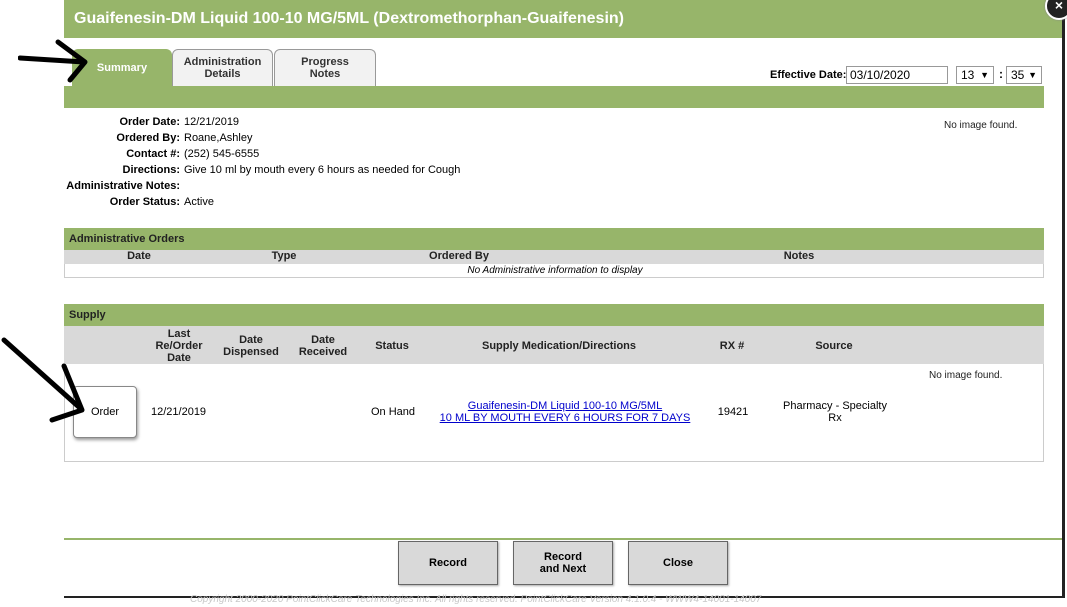  I want to click on admin-orders-empty: No Administrative information to display, so click(555, 270).